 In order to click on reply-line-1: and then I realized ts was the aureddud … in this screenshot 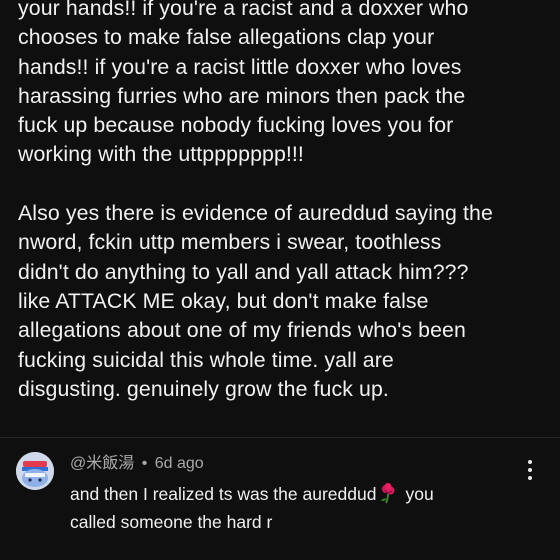, I will do `click(290, 494)`.